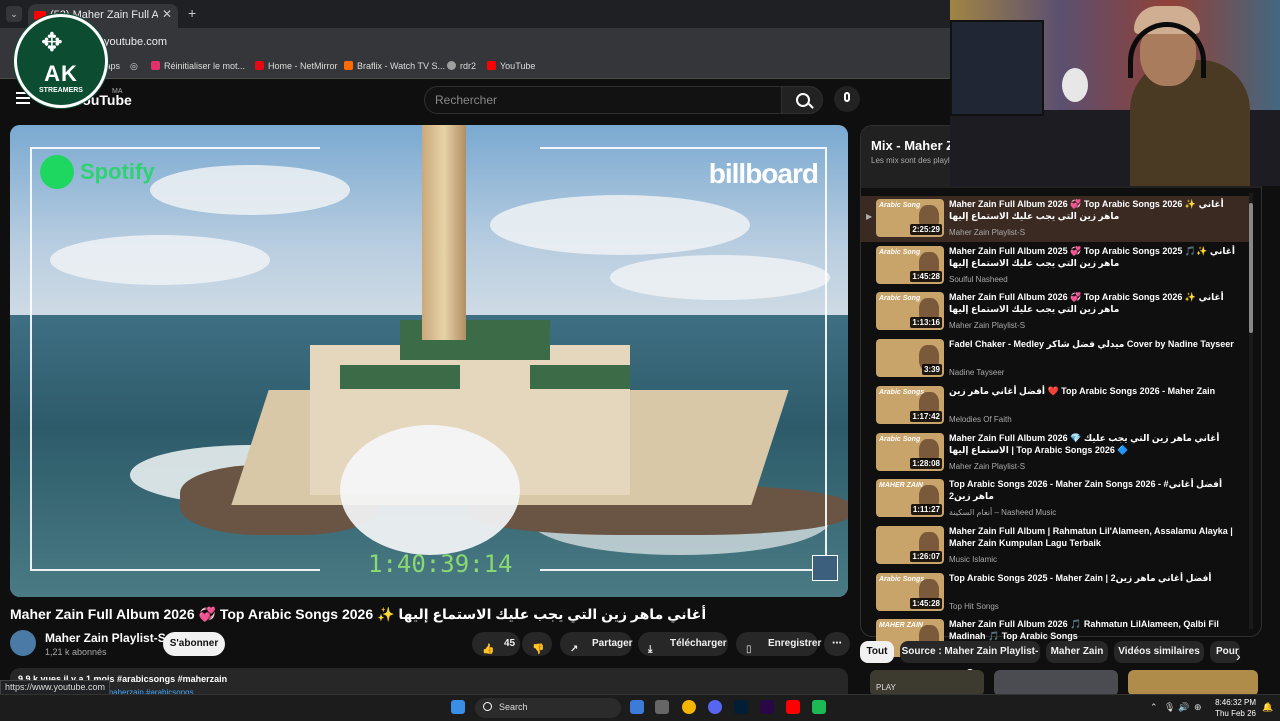  I want to click on playlist-item-channel: أنغام السكينة – Nasheed Music, so click(1002, 512).